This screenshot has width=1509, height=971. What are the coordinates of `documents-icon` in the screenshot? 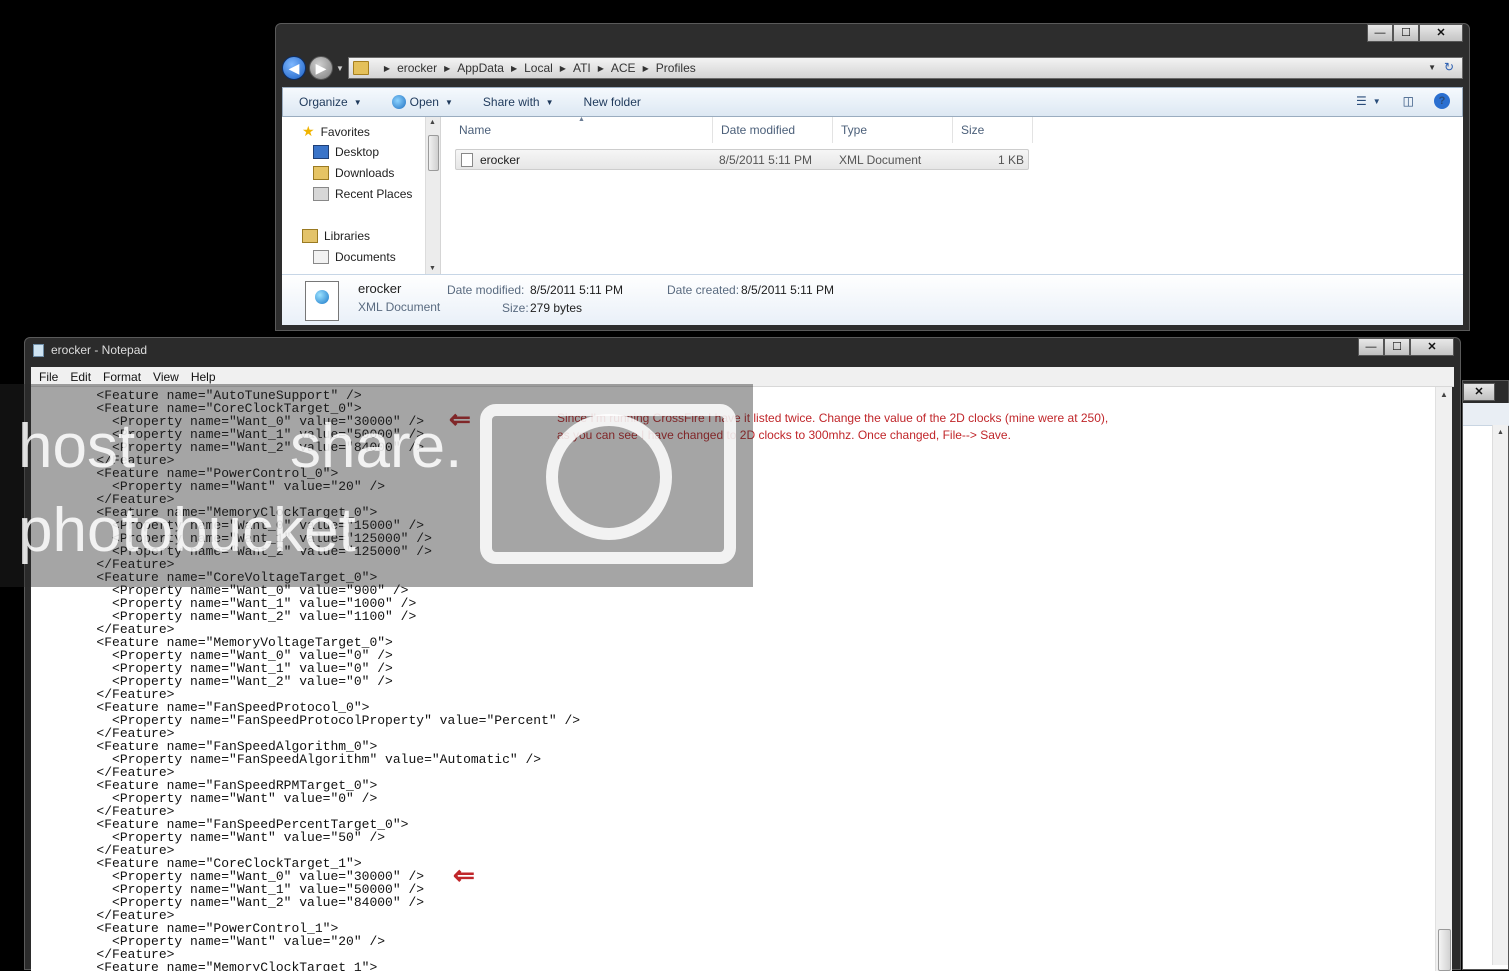 It's located at (321, 257).